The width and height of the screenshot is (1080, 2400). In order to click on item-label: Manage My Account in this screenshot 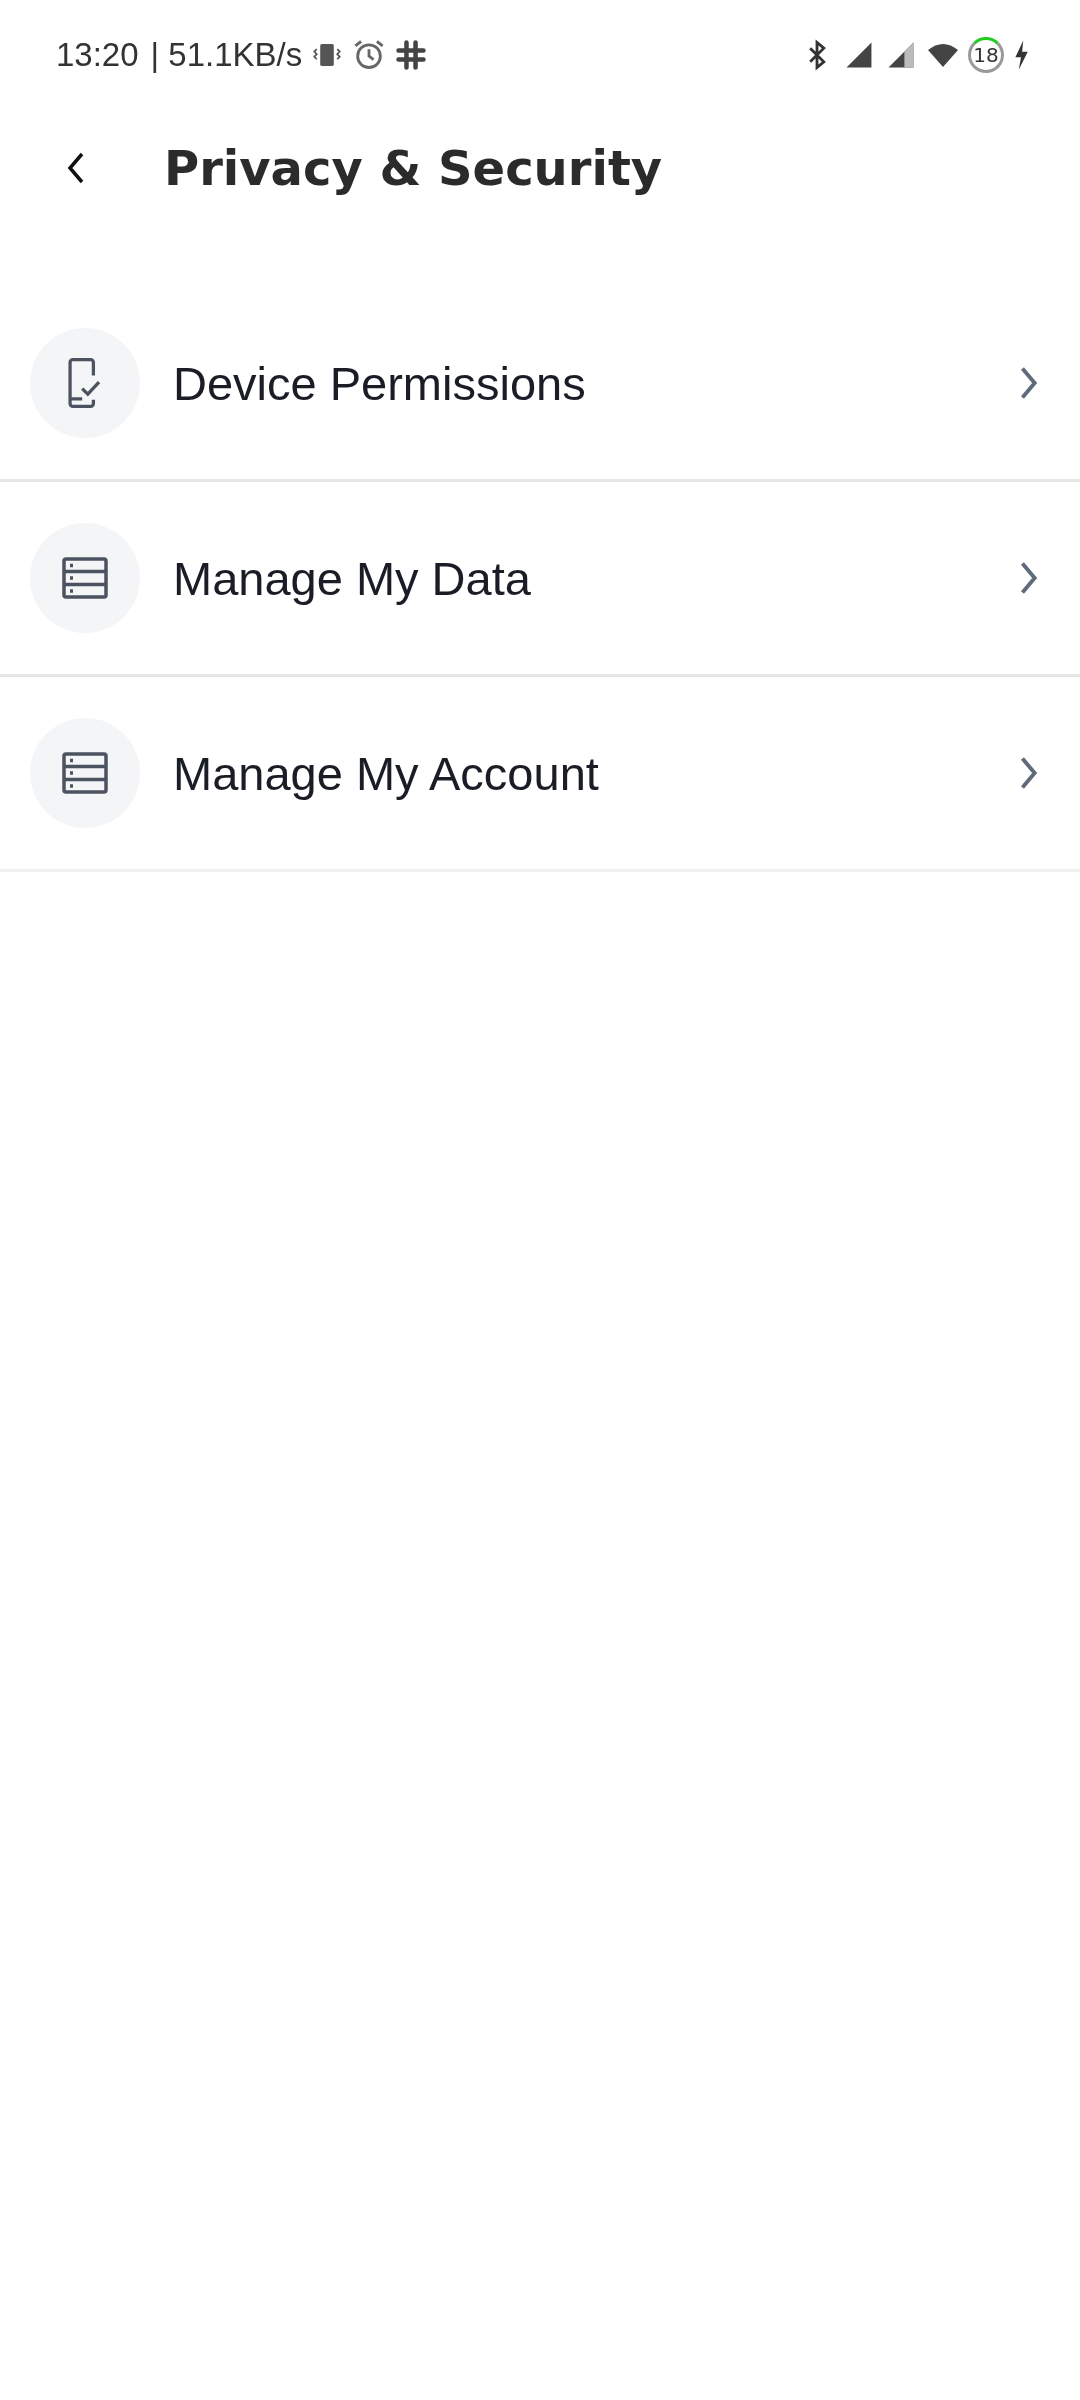, I will do `click(386, 773)`.